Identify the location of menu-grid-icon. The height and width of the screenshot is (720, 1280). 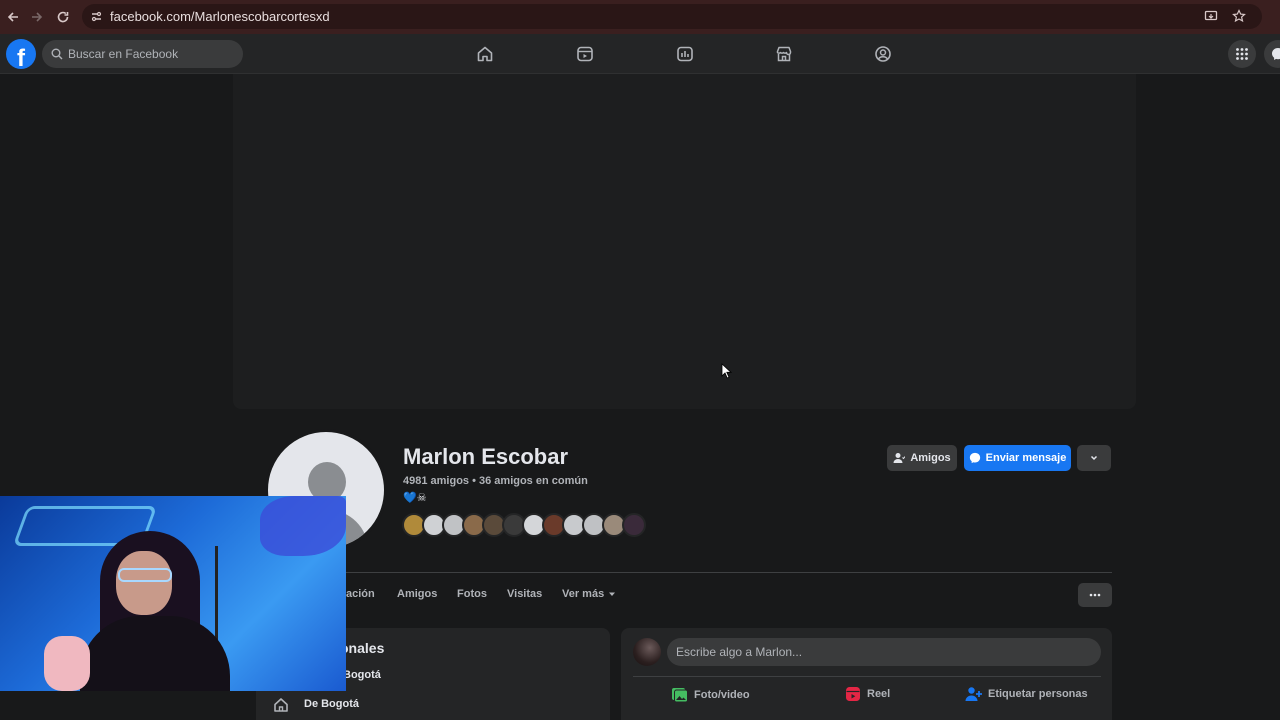
(1242, 54).